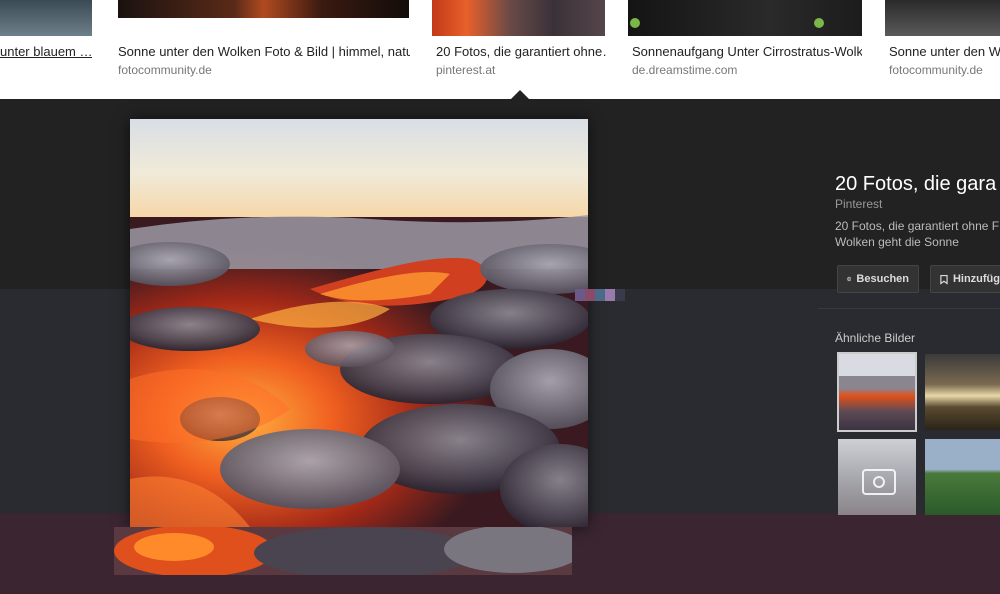 The width and height of the screenshot is (1000, 594). What do you see at coordinates (879, 482) in the screenshot?
I see `camera-icon` at bounding box center [879, 482].